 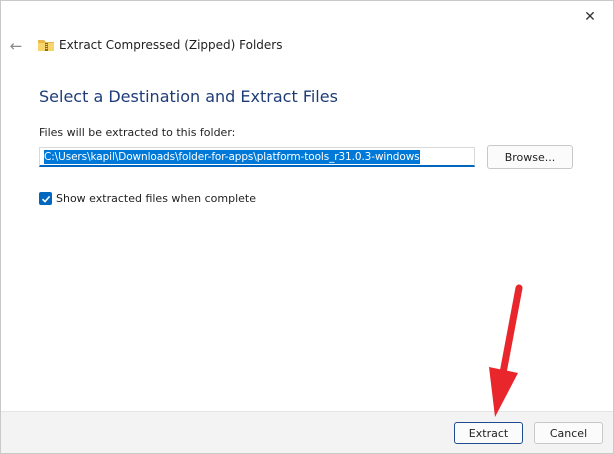 What do you see at coordinates (156, 198) in the screenshot?
I see `show-files-label: Show extracted files when complete` at bounding box center [156, 198].